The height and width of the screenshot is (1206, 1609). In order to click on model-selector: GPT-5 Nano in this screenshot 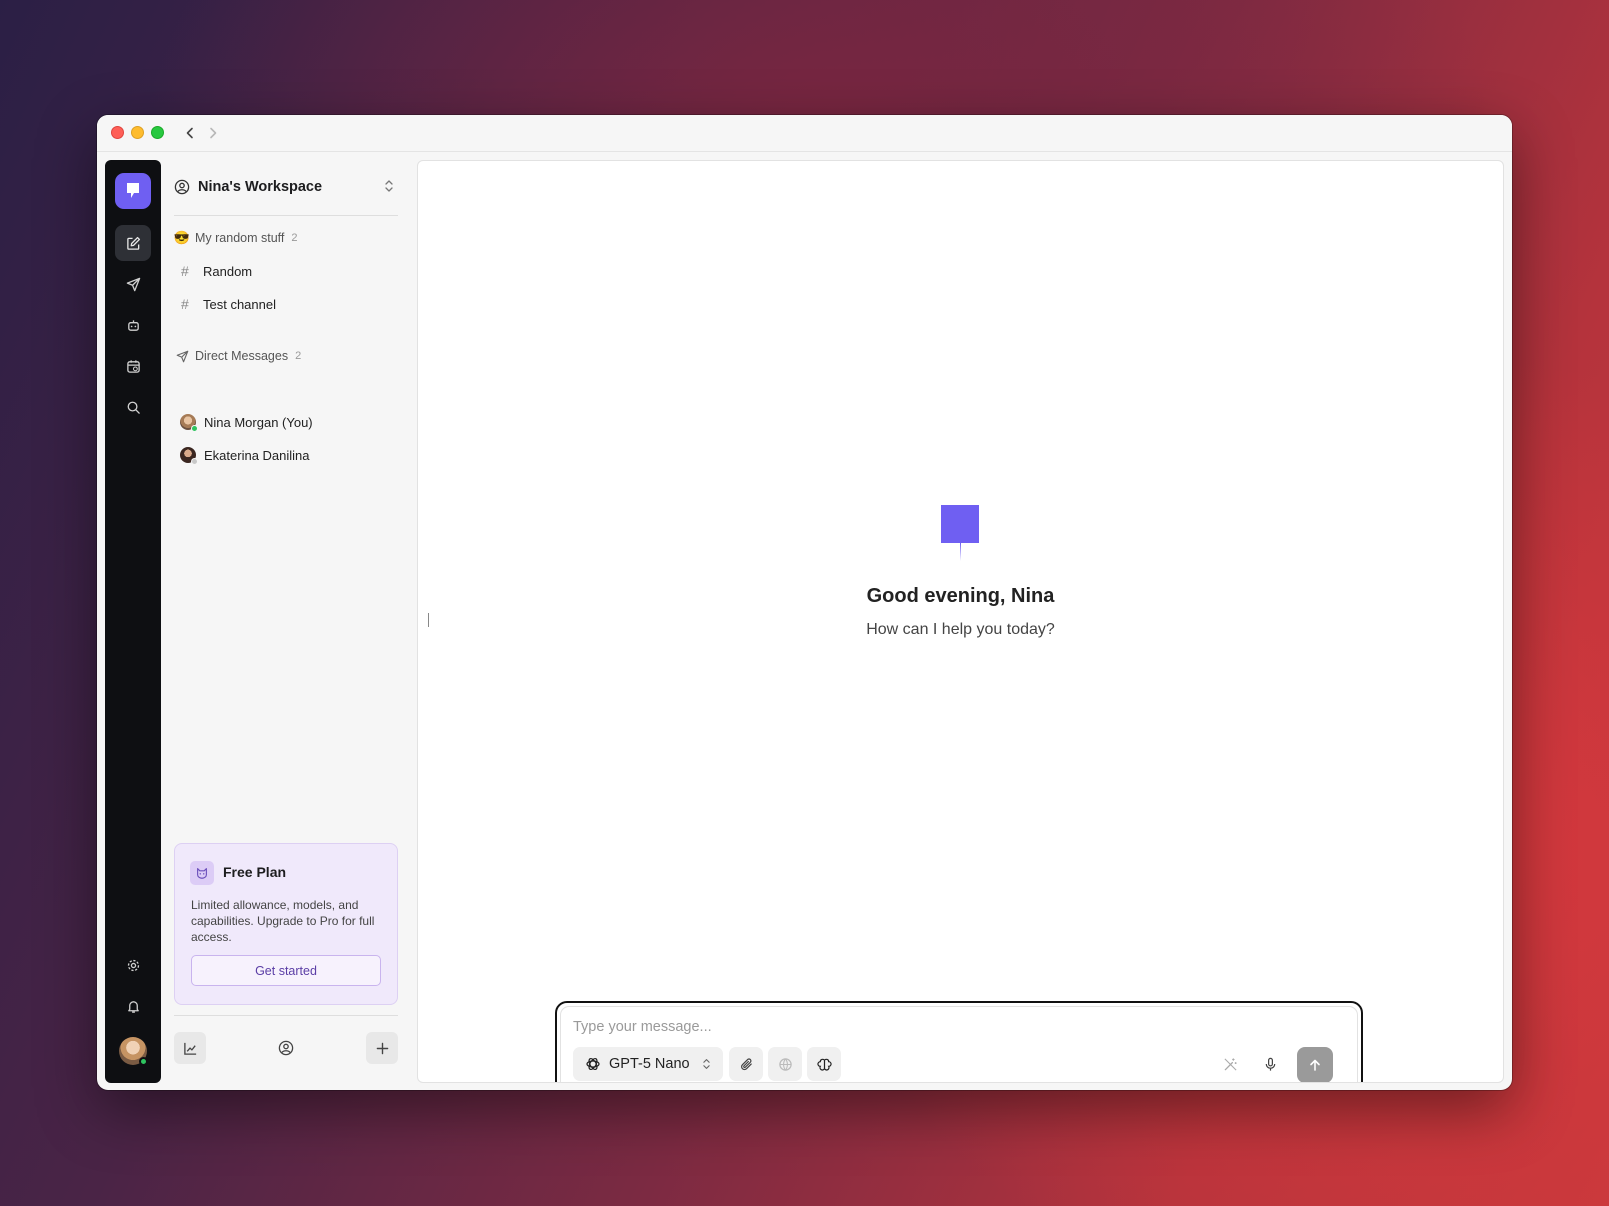, I will do `click(648, 1064)`.